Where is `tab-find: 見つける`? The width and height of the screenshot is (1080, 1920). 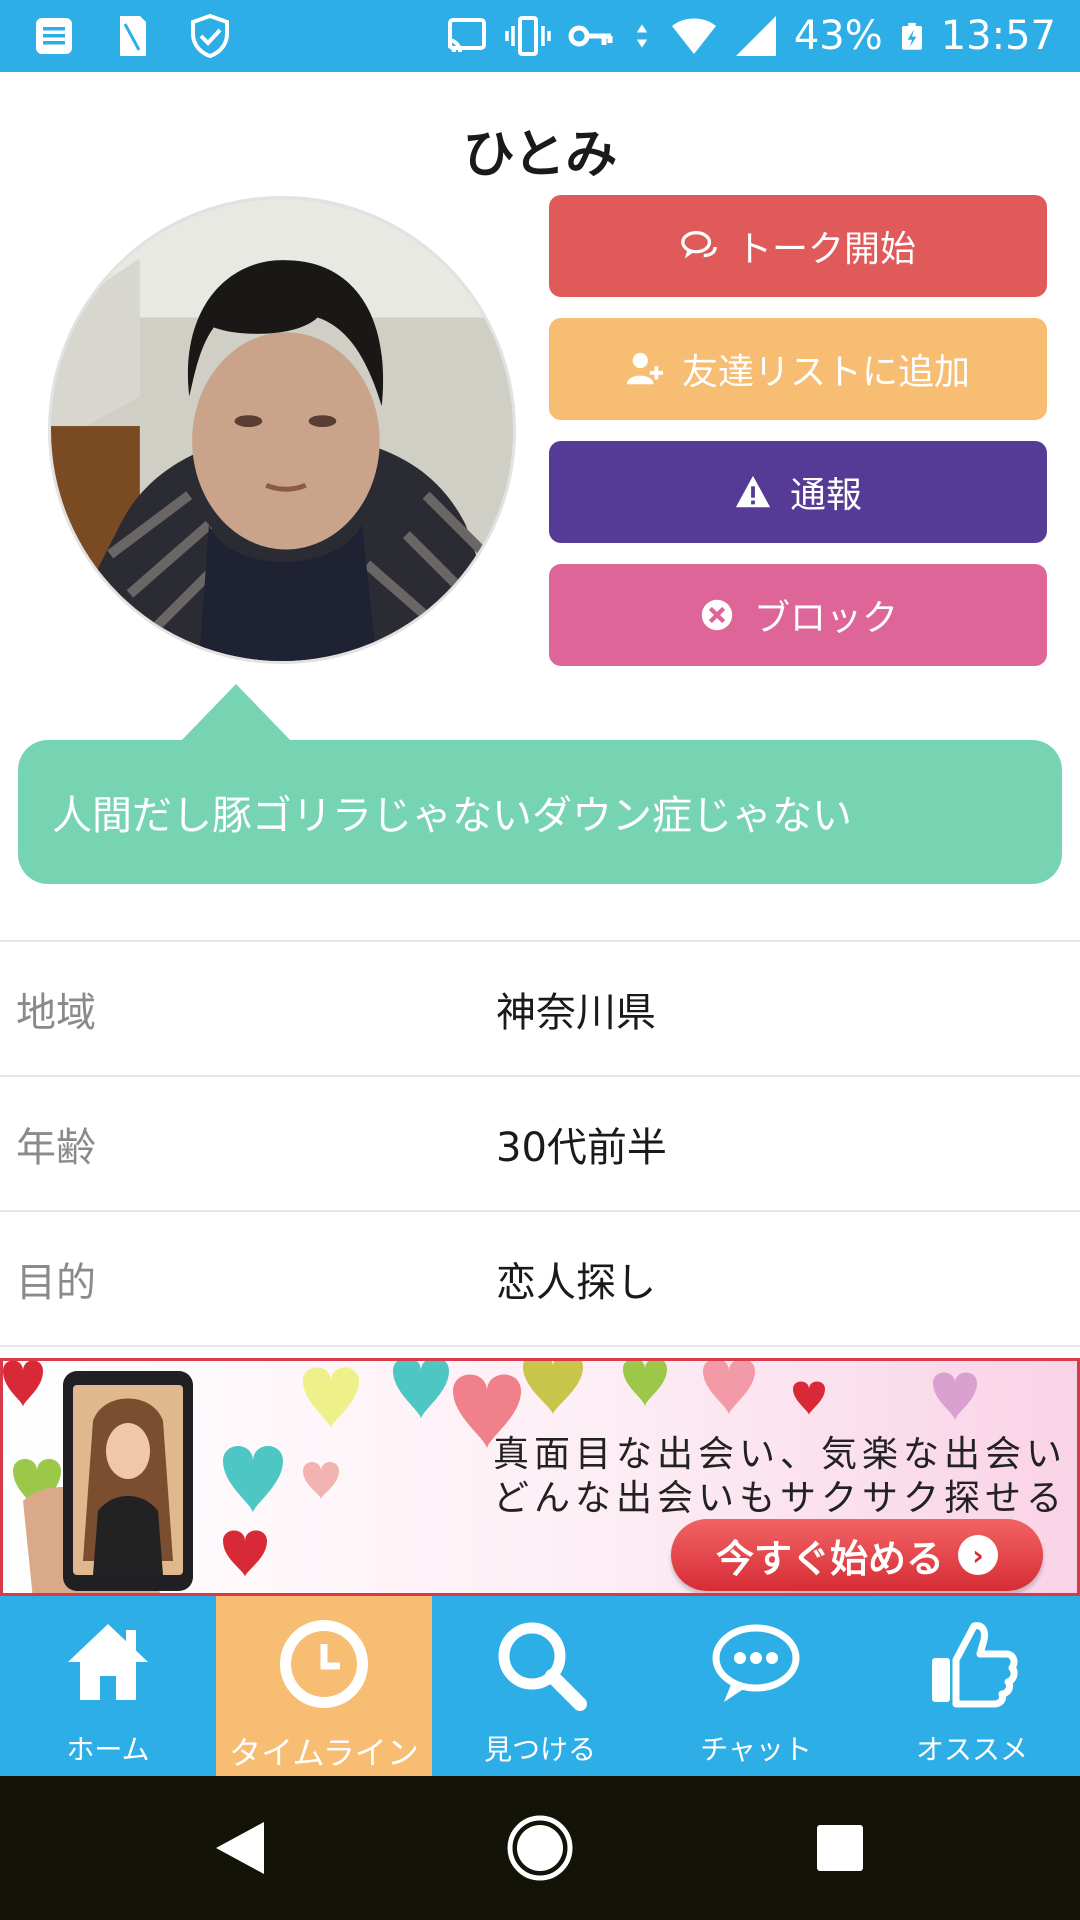 tab-find: 見つける is located at coordinates (540, 1686).